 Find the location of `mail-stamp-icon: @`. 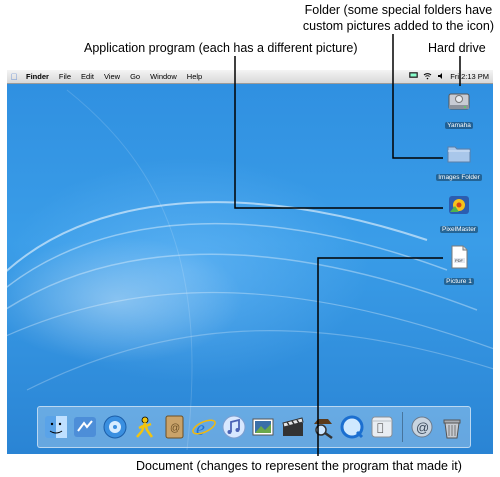

mail-stamp-icon: @ is located at coordinates (423, 427).